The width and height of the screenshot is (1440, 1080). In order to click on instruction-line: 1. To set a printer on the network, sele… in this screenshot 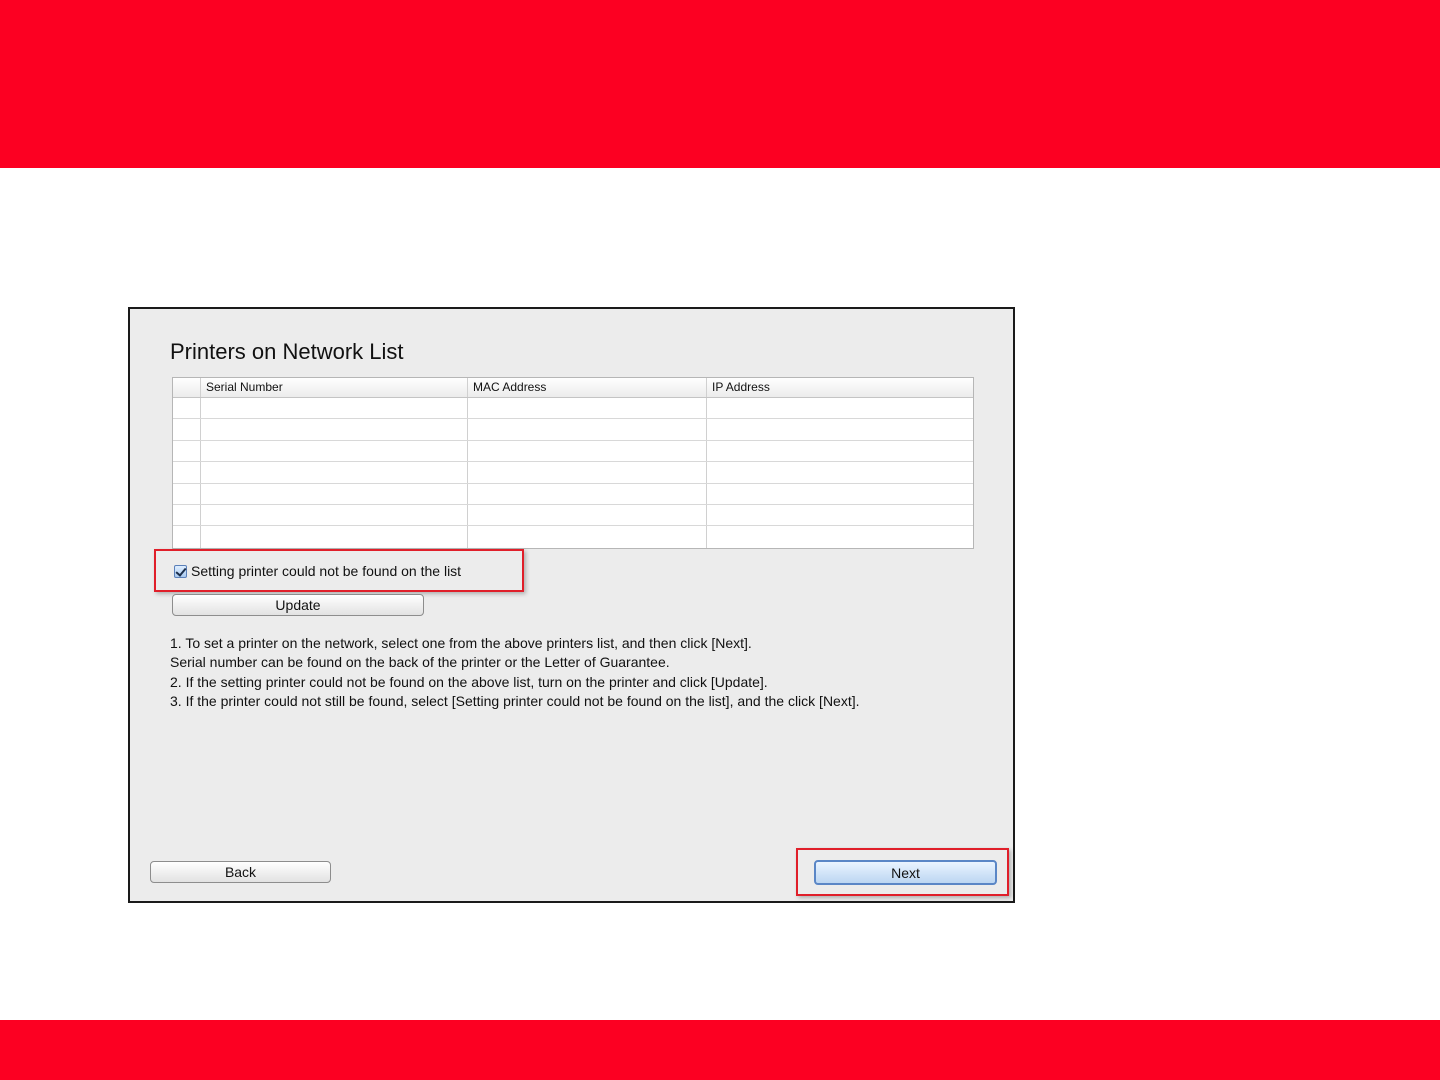, I will do `click(461, 643)`.